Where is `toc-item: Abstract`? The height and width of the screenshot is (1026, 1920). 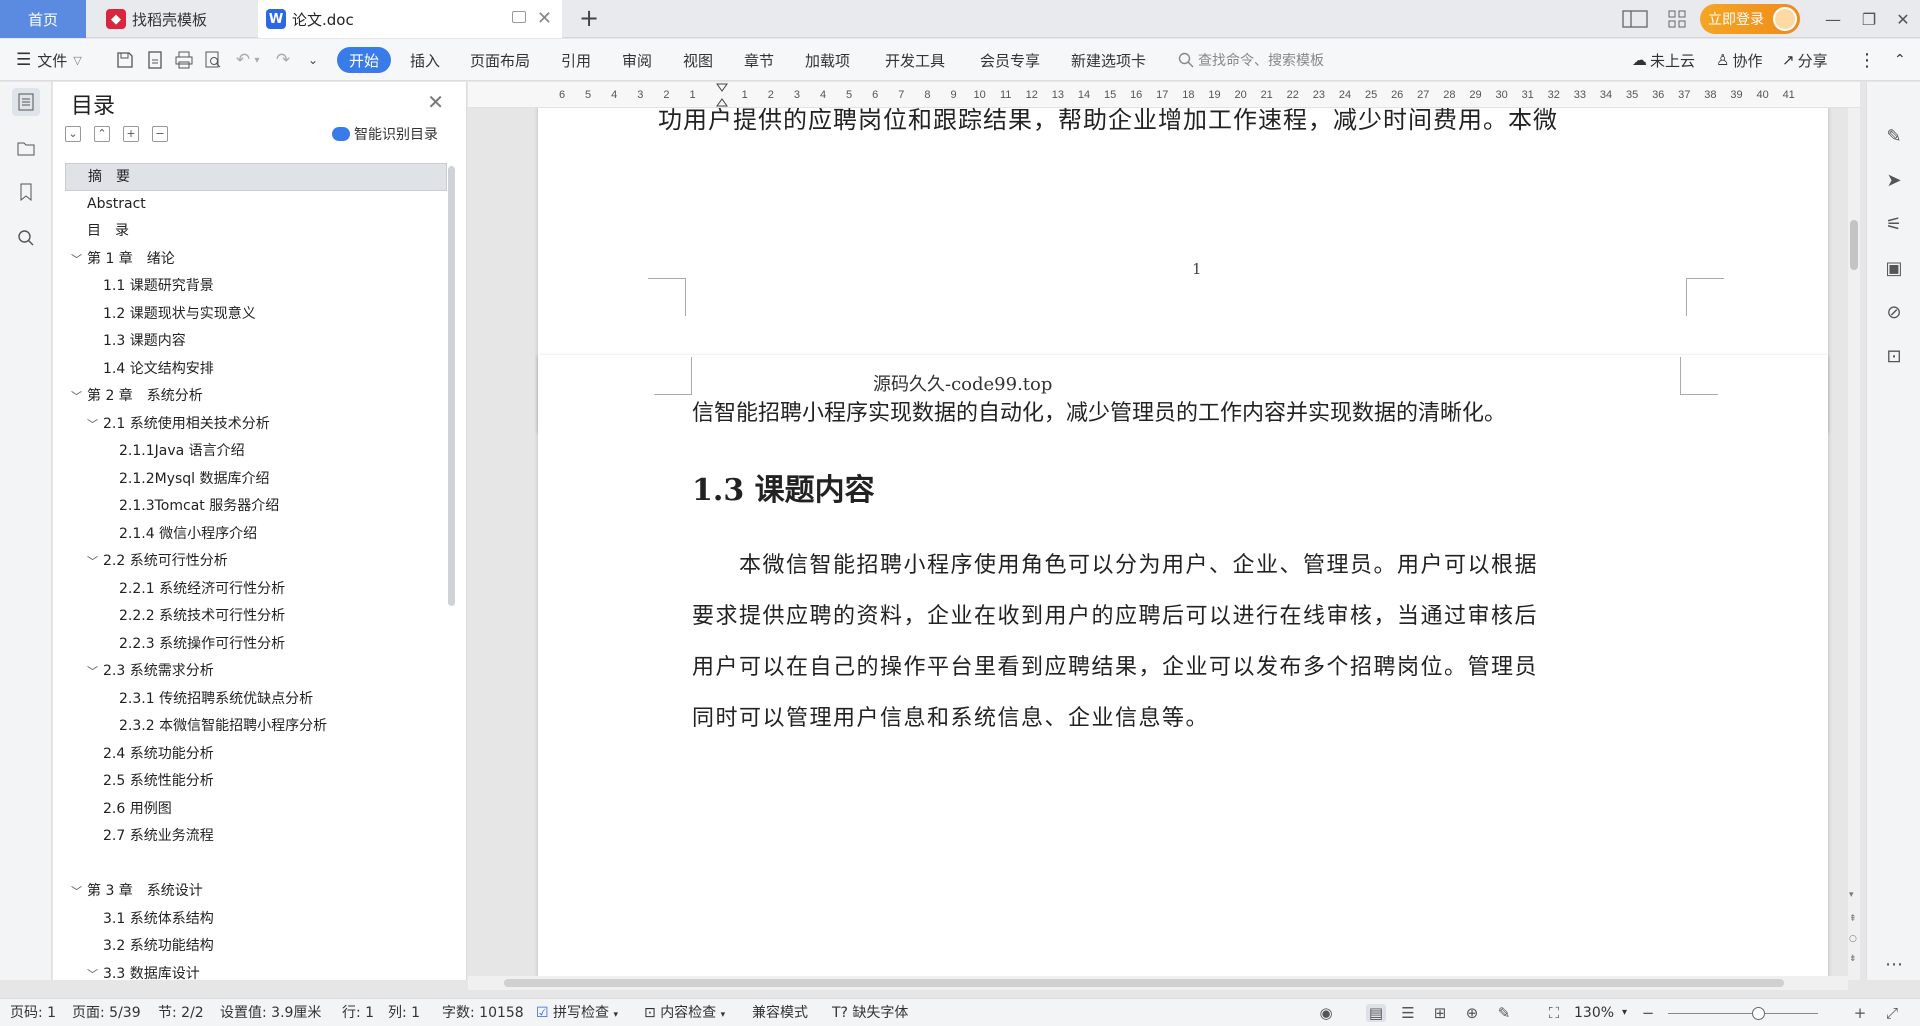 toc-item: Abstract is located at coordinates (256, 205).